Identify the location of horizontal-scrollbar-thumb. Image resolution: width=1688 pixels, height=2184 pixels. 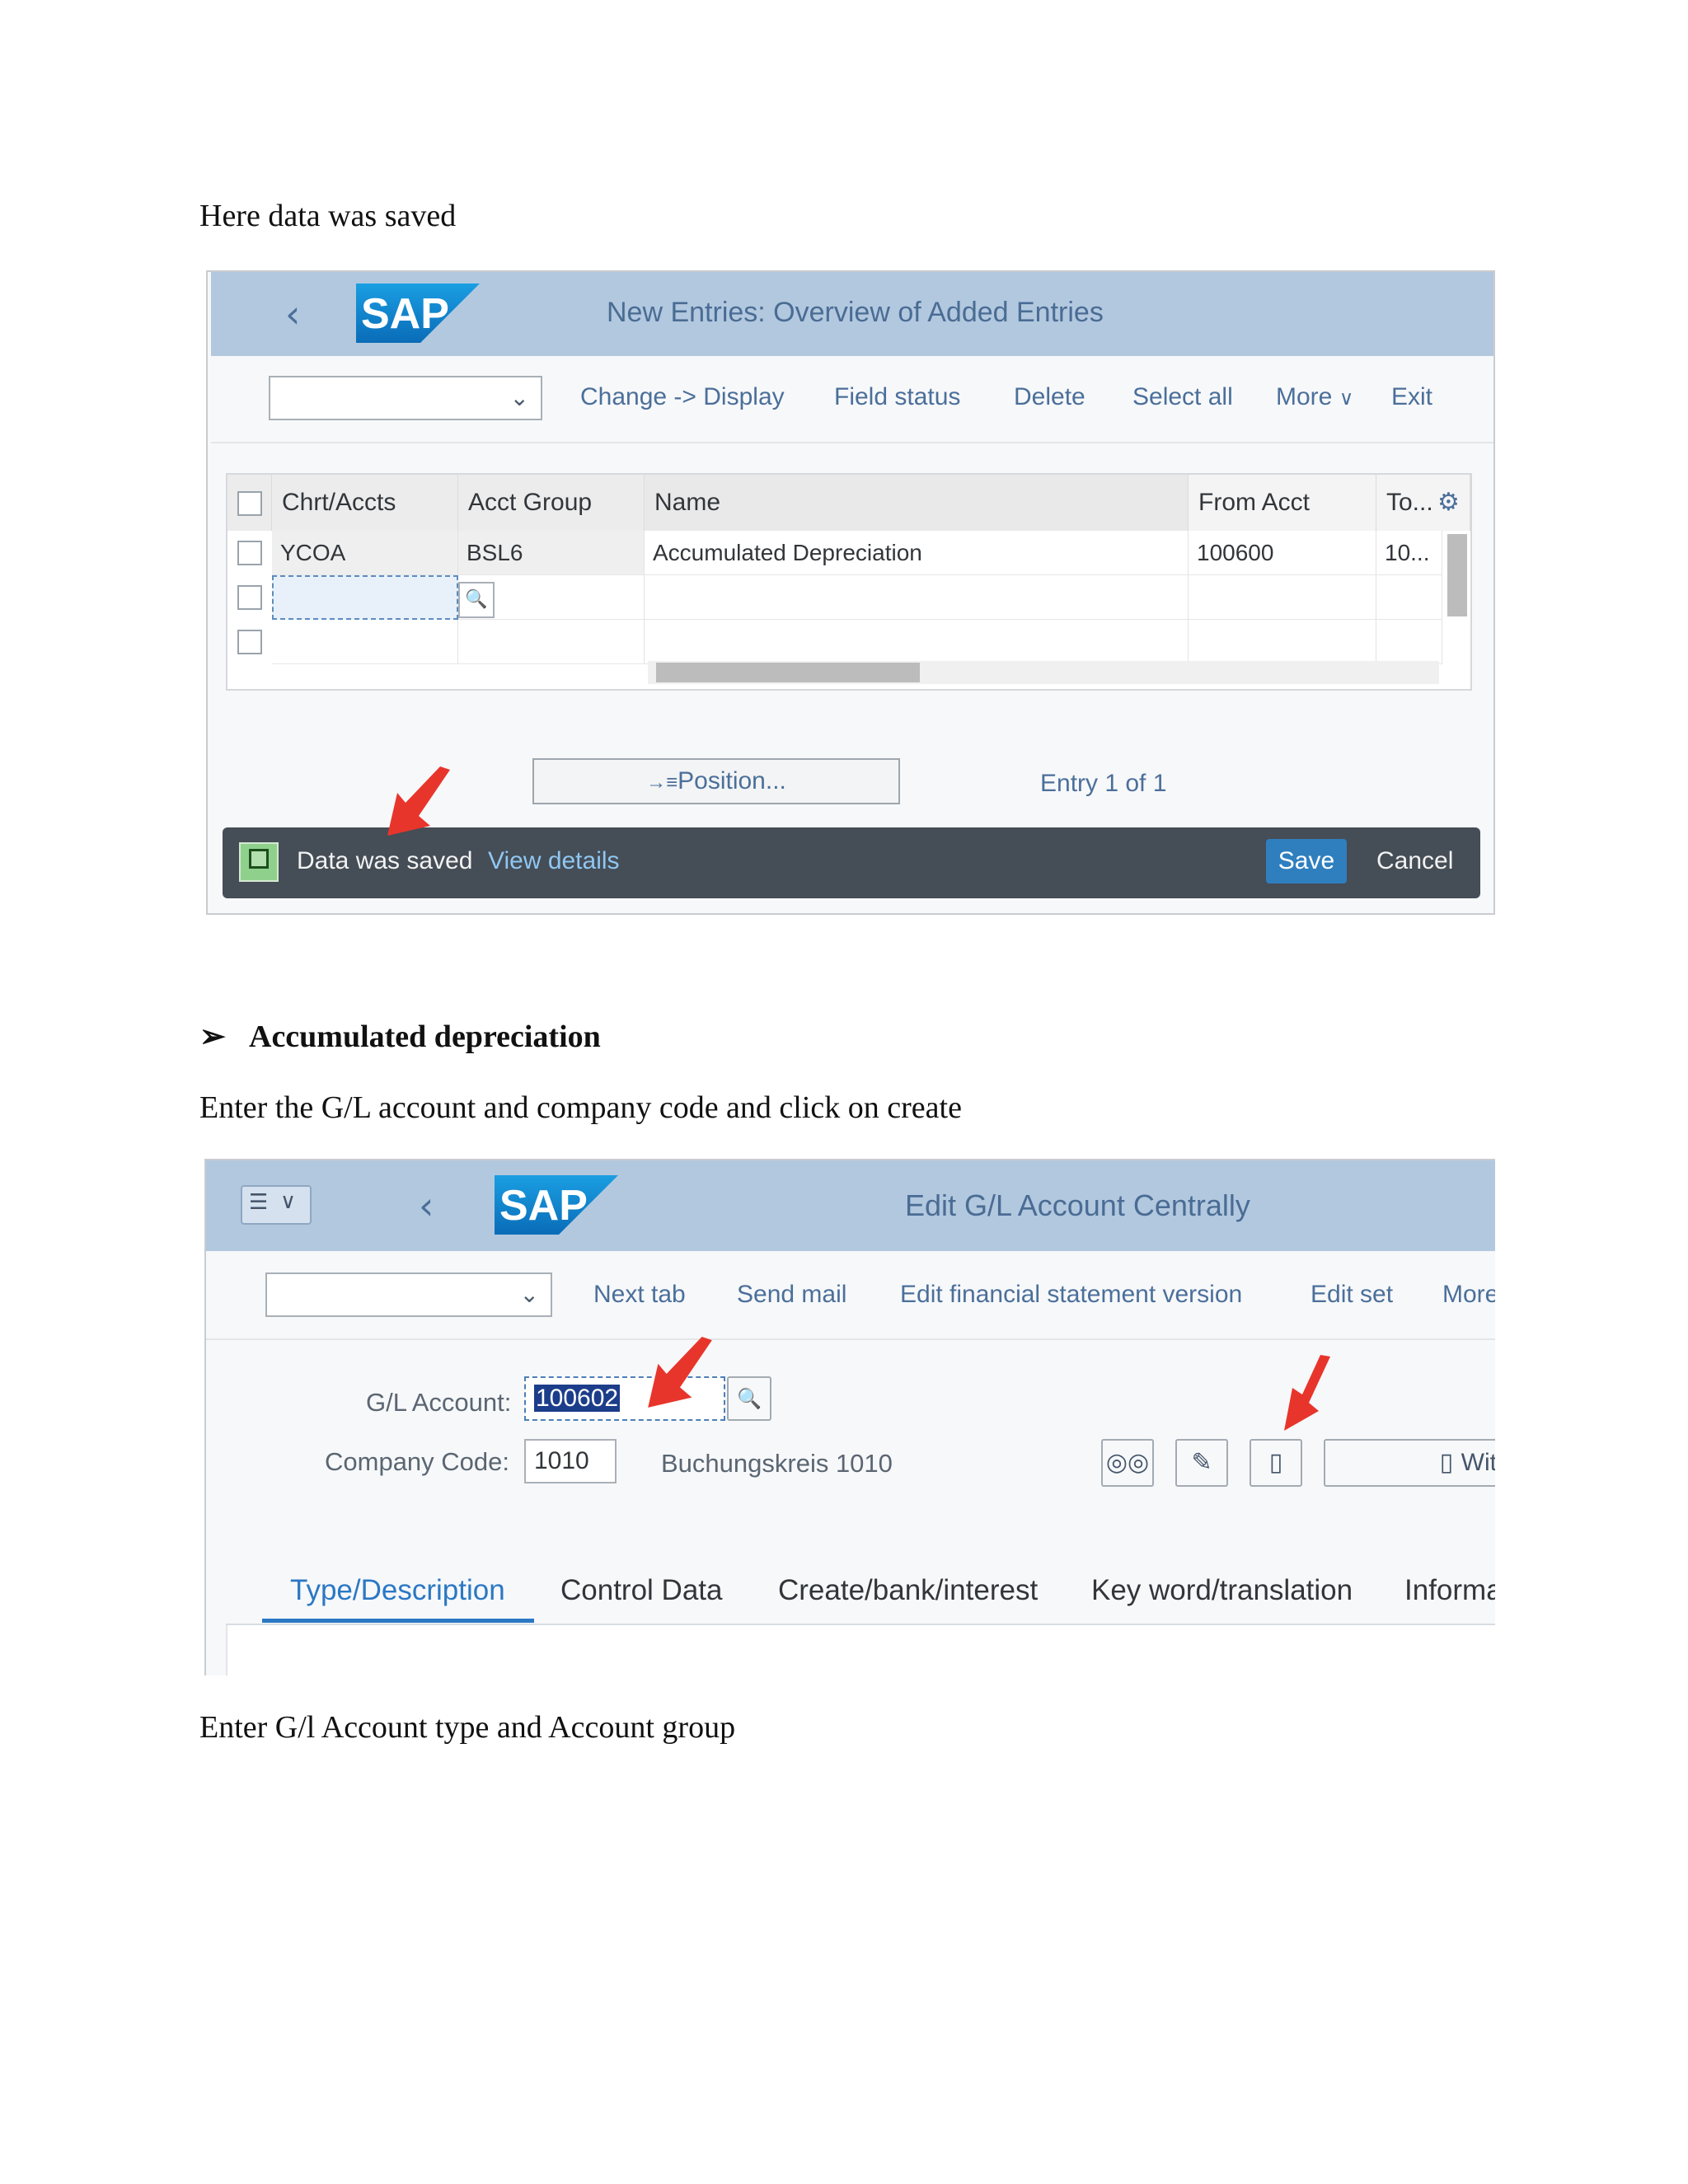
(788, 672).